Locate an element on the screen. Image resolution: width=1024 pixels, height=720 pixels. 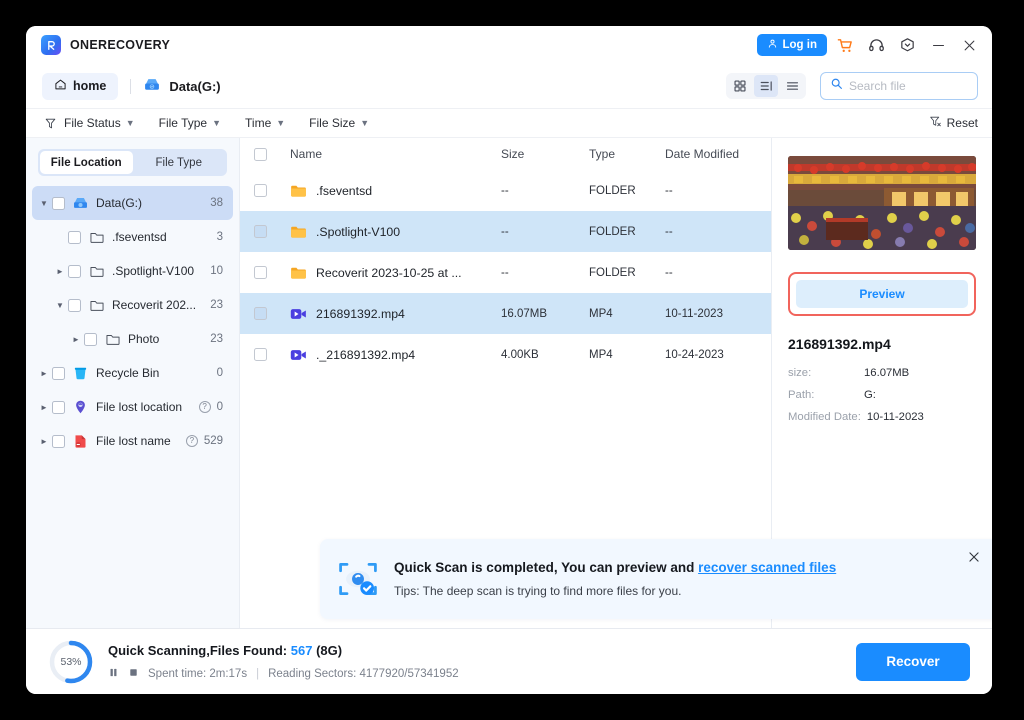
column-header-size: Size is located at coordinates (545, 154).